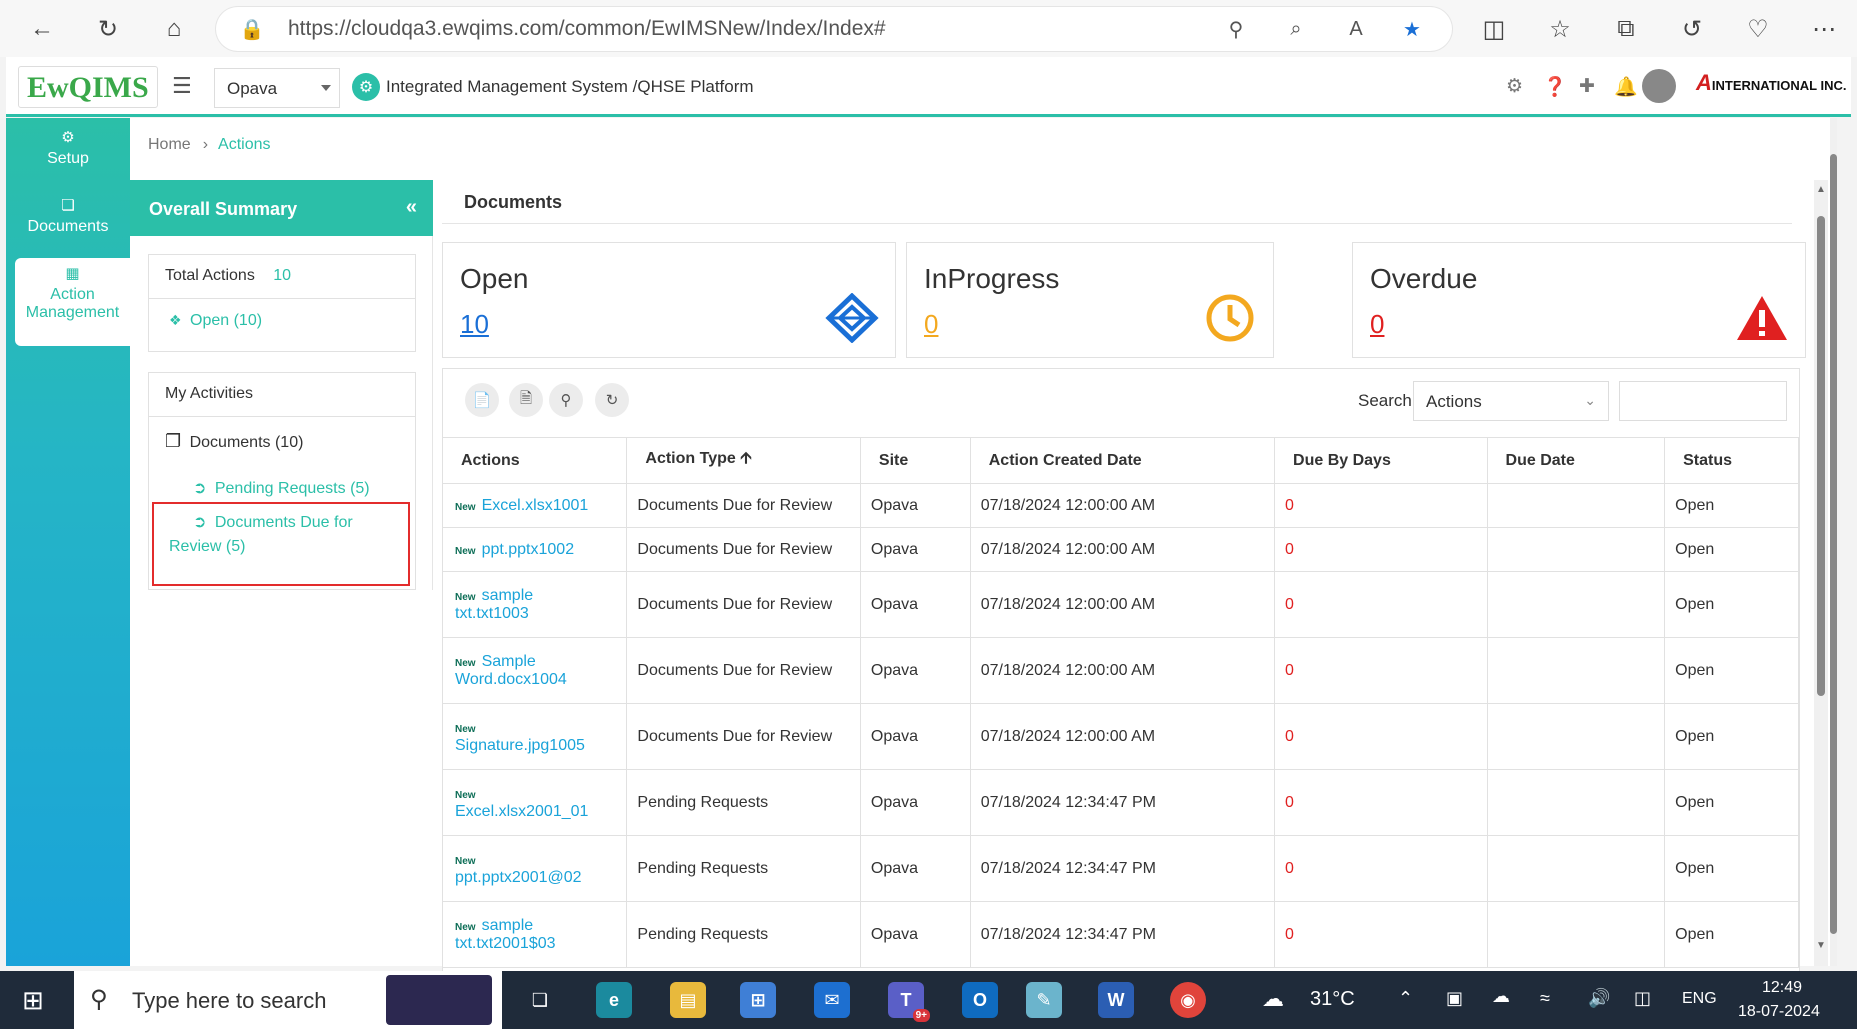 The height and width of the screenshot is (1029, 1857). Describe the element at coordinates (521, 811) in the screenshot. I see `document-link-line2: Excel.xlsx2001_01` at that location.